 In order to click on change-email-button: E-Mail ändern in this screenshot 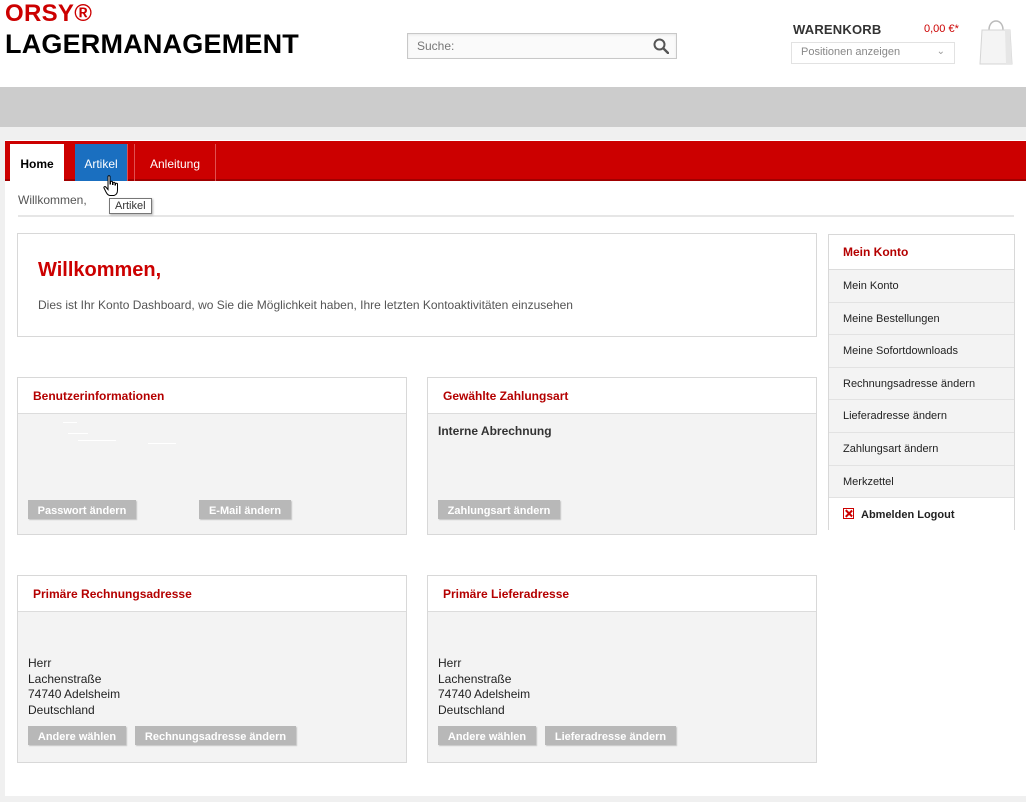, I will do `click(245, 509)`.